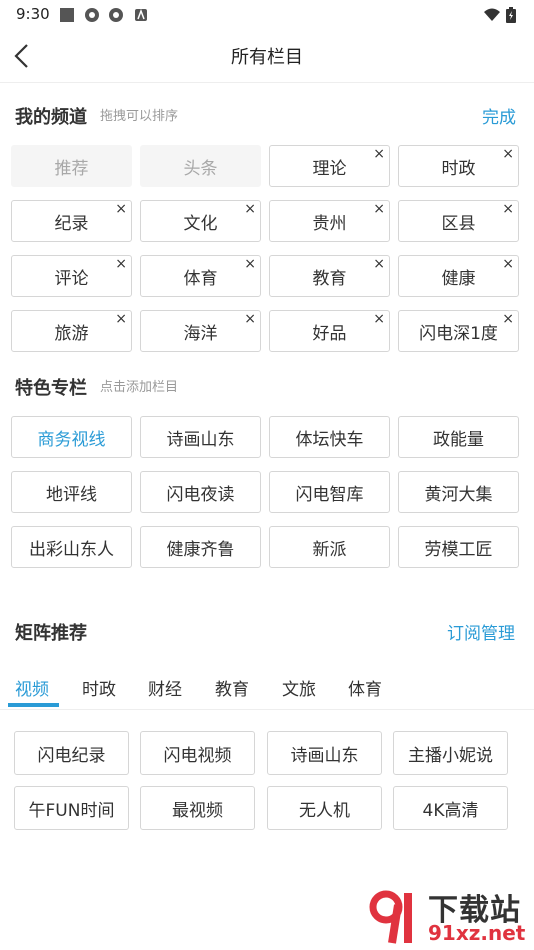  What do you see at coordinates (33, 14) in the screenshot?
I see `status-time: 9:30` at bounding box center [33, 14].